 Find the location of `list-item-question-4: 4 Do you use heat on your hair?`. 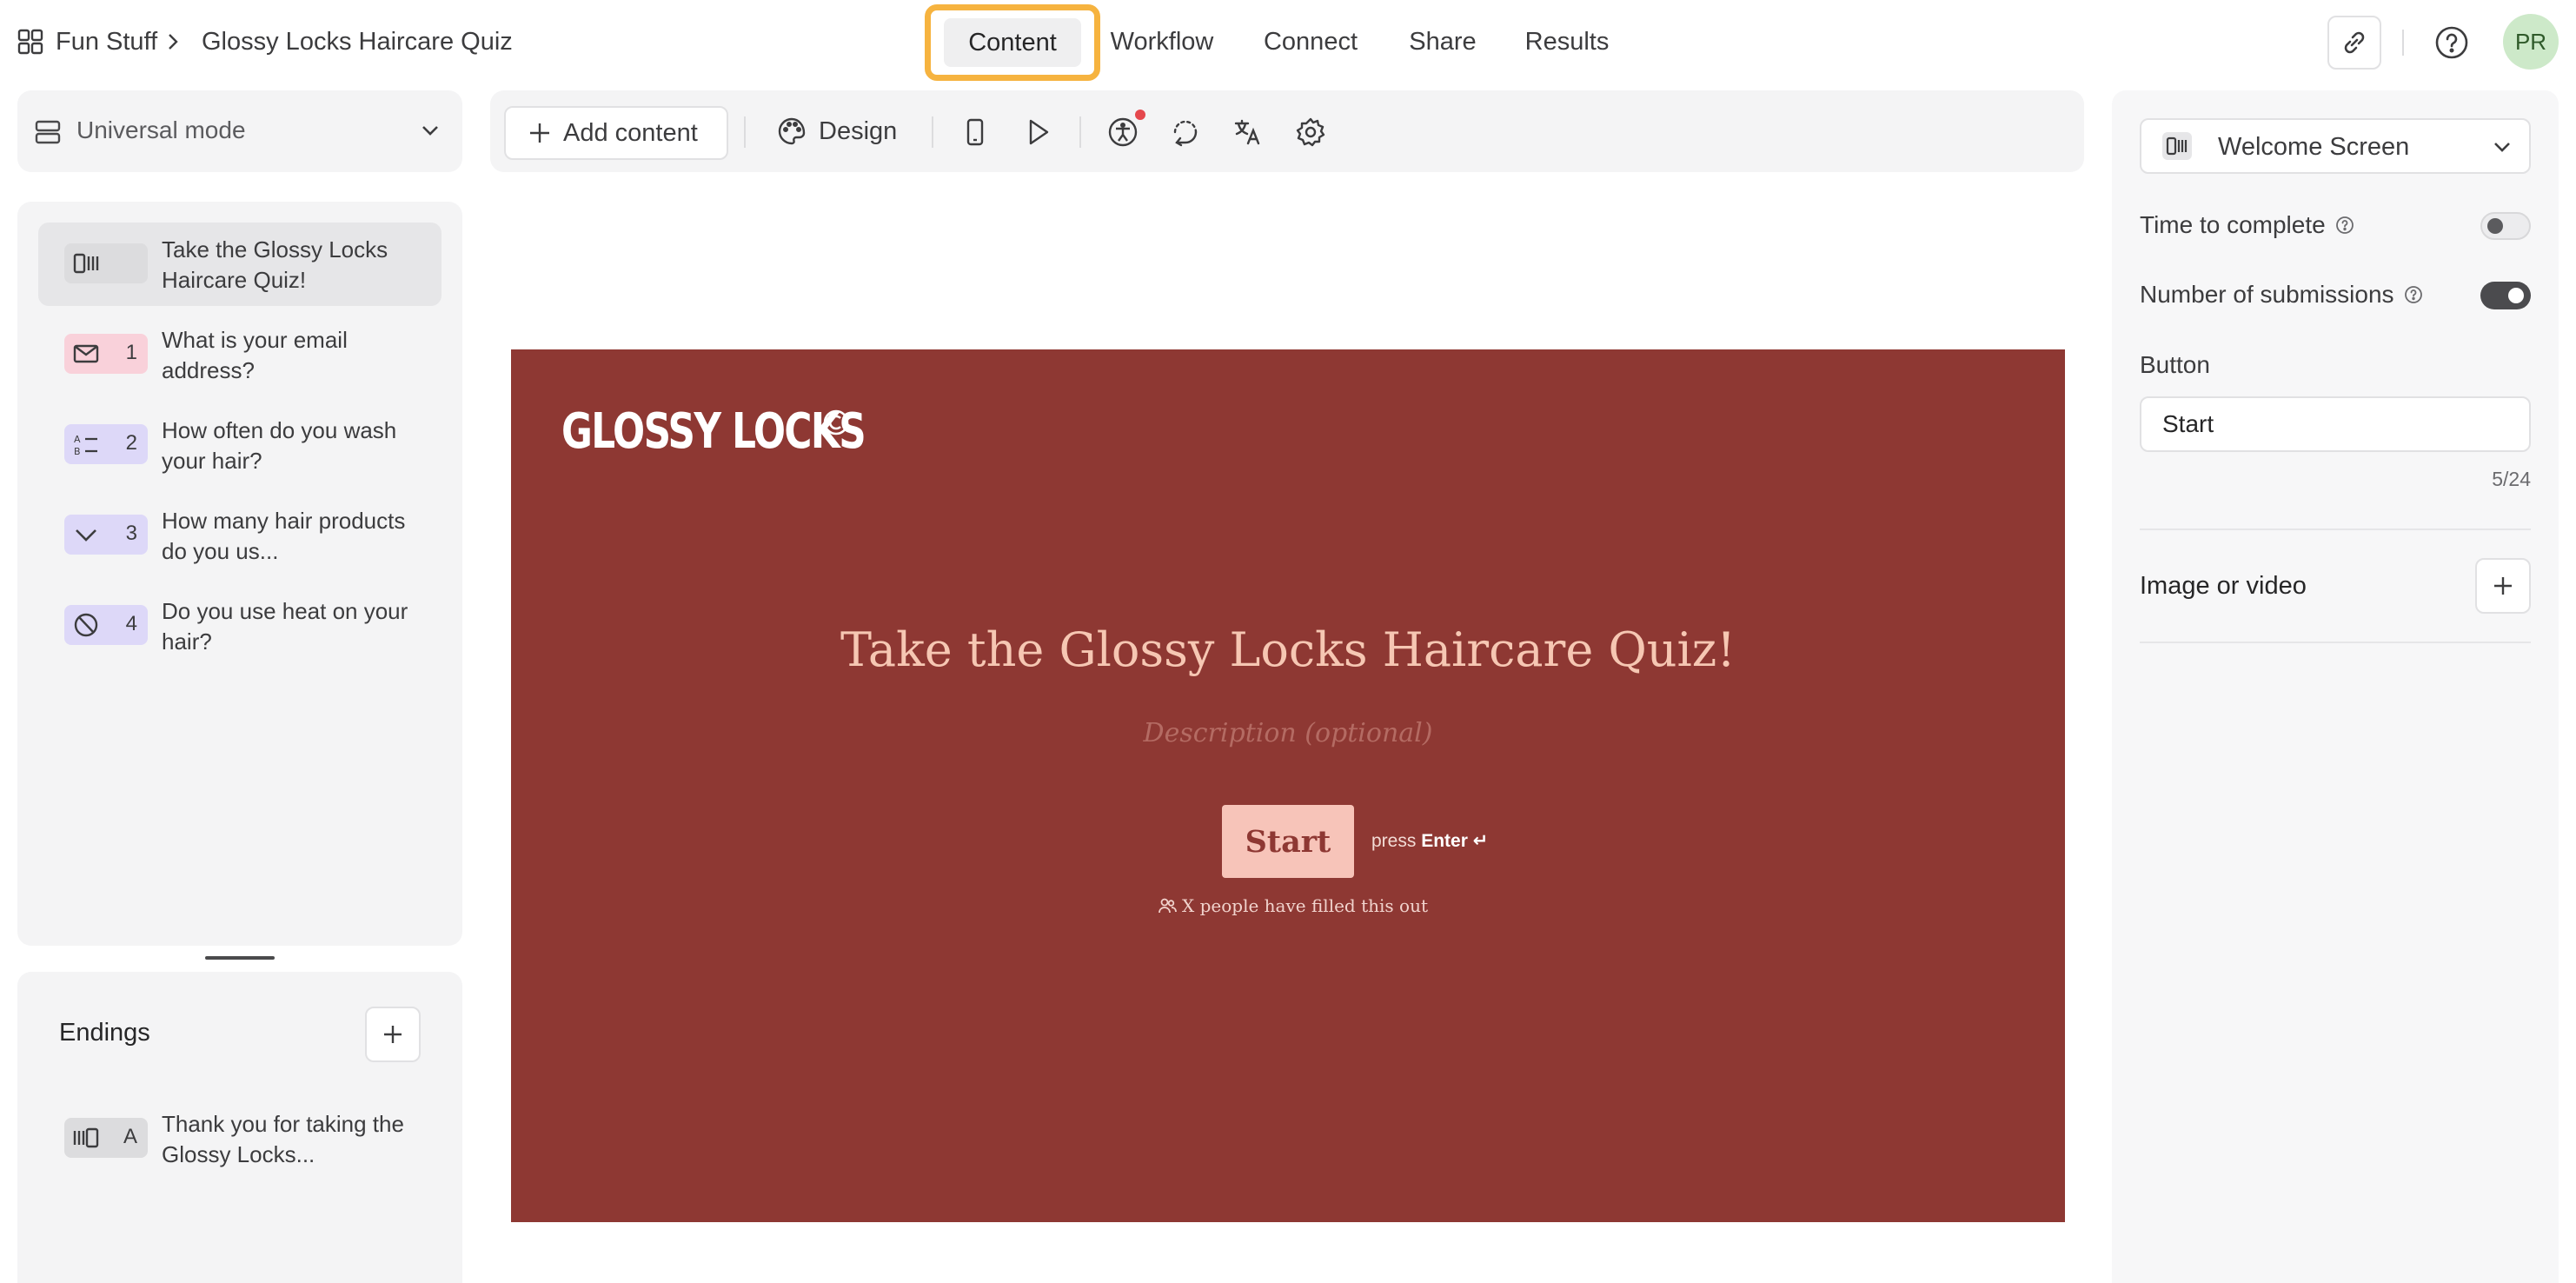

list-item-question-4: 4 Do you use heat on your hair? is located at coordinates (240, 626).